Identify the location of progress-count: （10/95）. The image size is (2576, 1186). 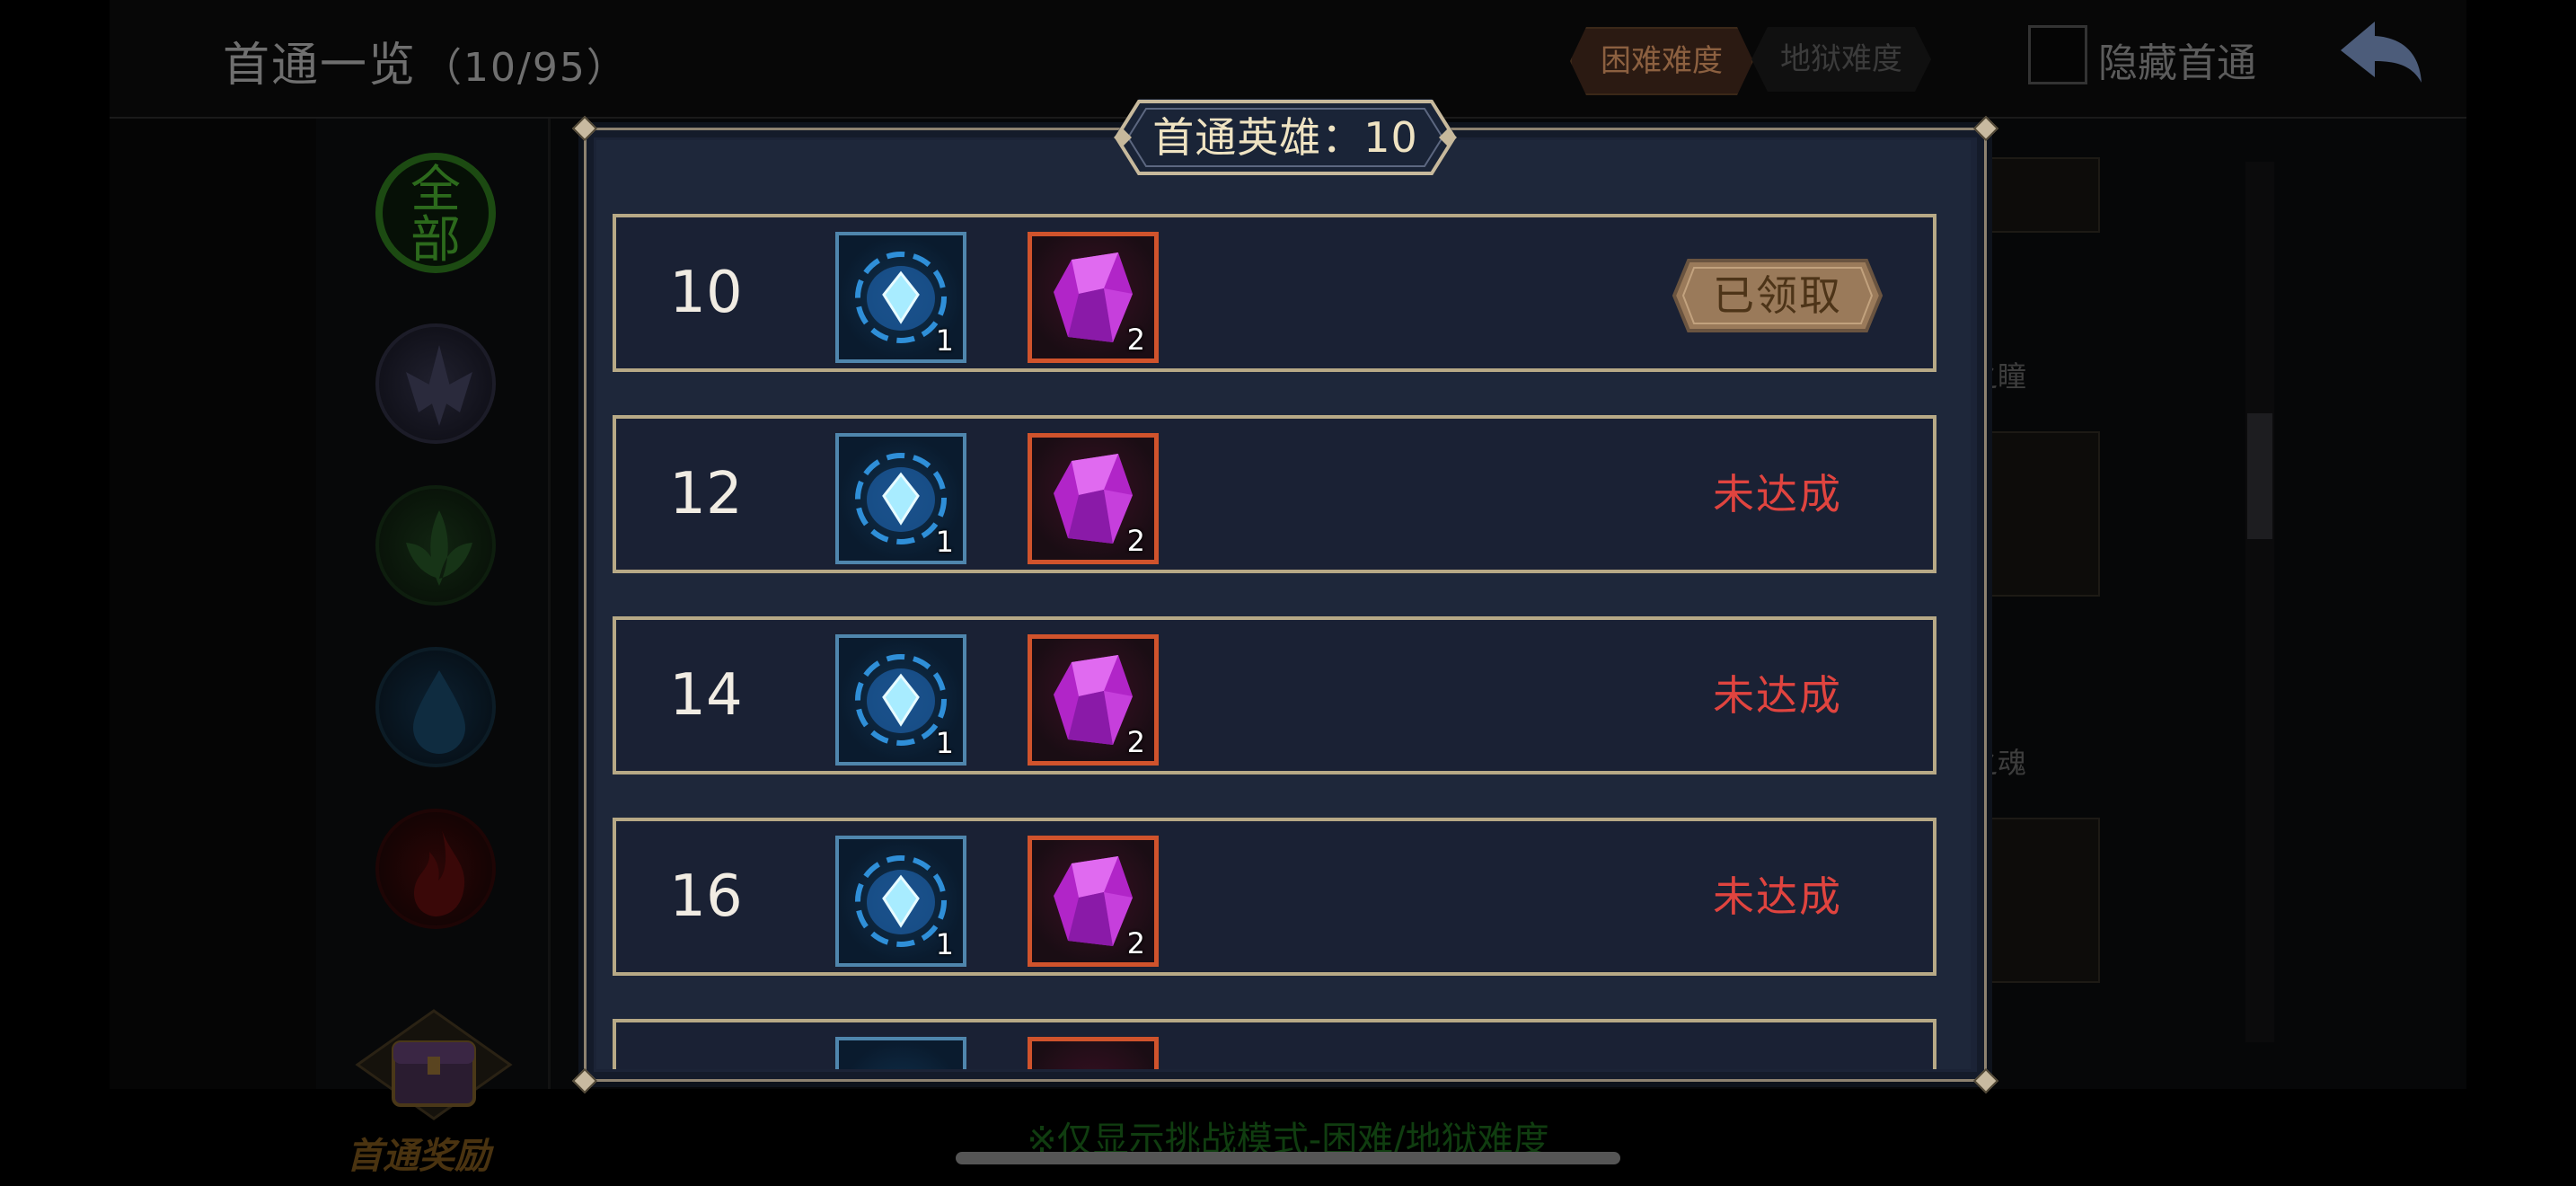
(525, 68).